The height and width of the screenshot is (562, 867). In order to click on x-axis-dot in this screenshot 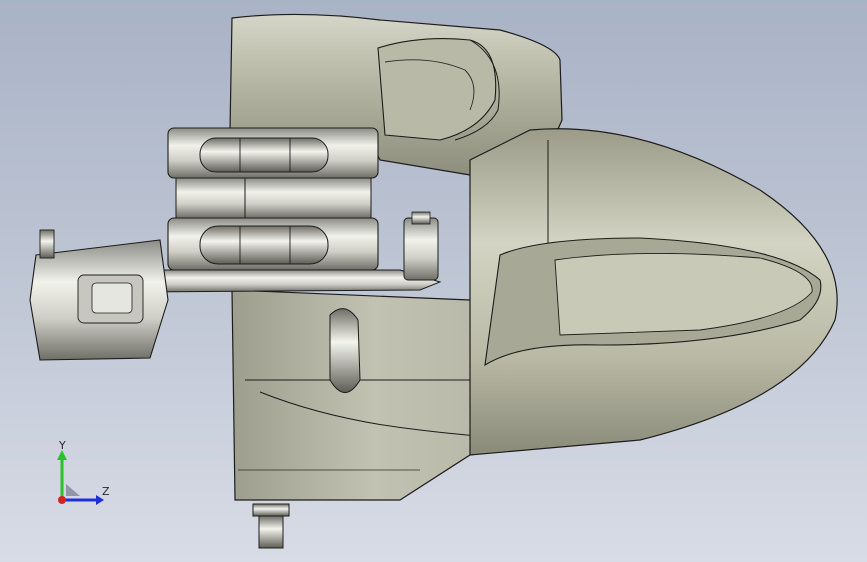, I will do `click(62, 500)`.